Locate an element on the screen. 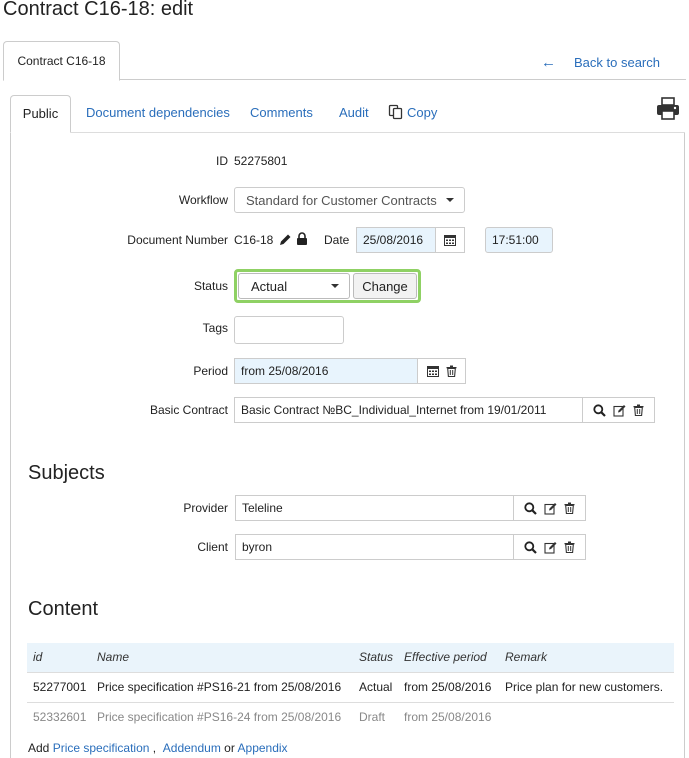  tab-public: Public is located at coordinates (40, 114).